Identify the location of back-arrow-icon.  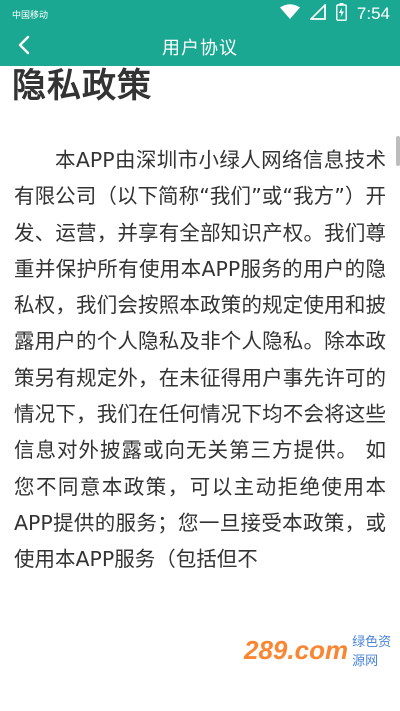
(24, 47).